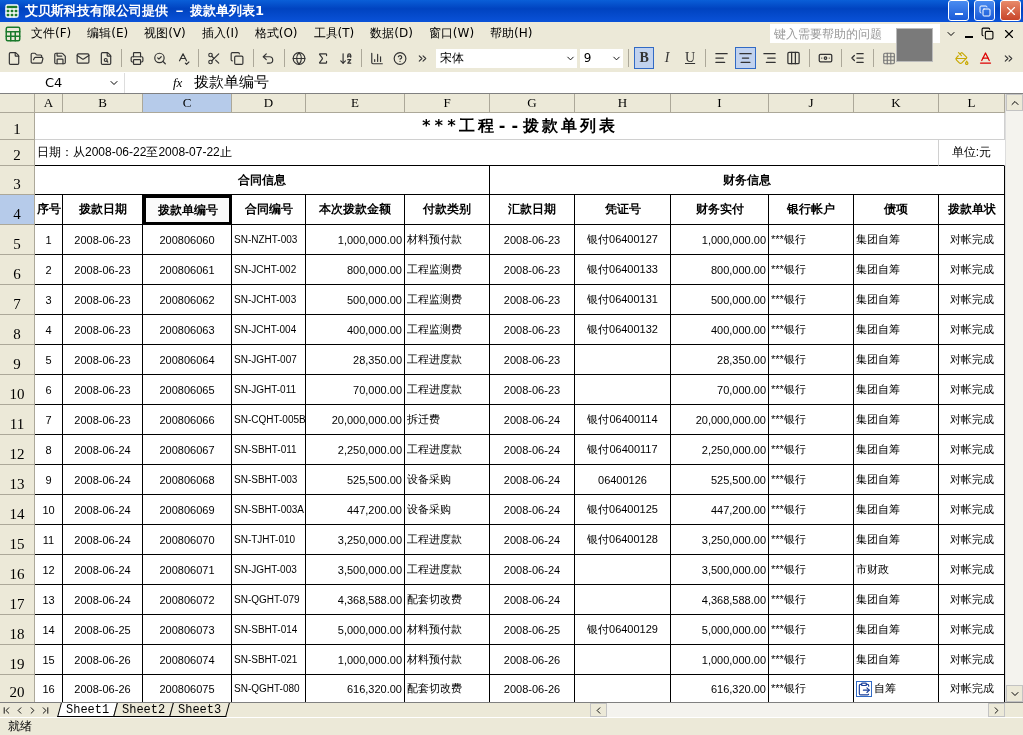 The width and height of the screenshot is (1023, 735). Describe the element at coordinates (49, 540) in the screenshot. I see `table-cell: 11` at that location.